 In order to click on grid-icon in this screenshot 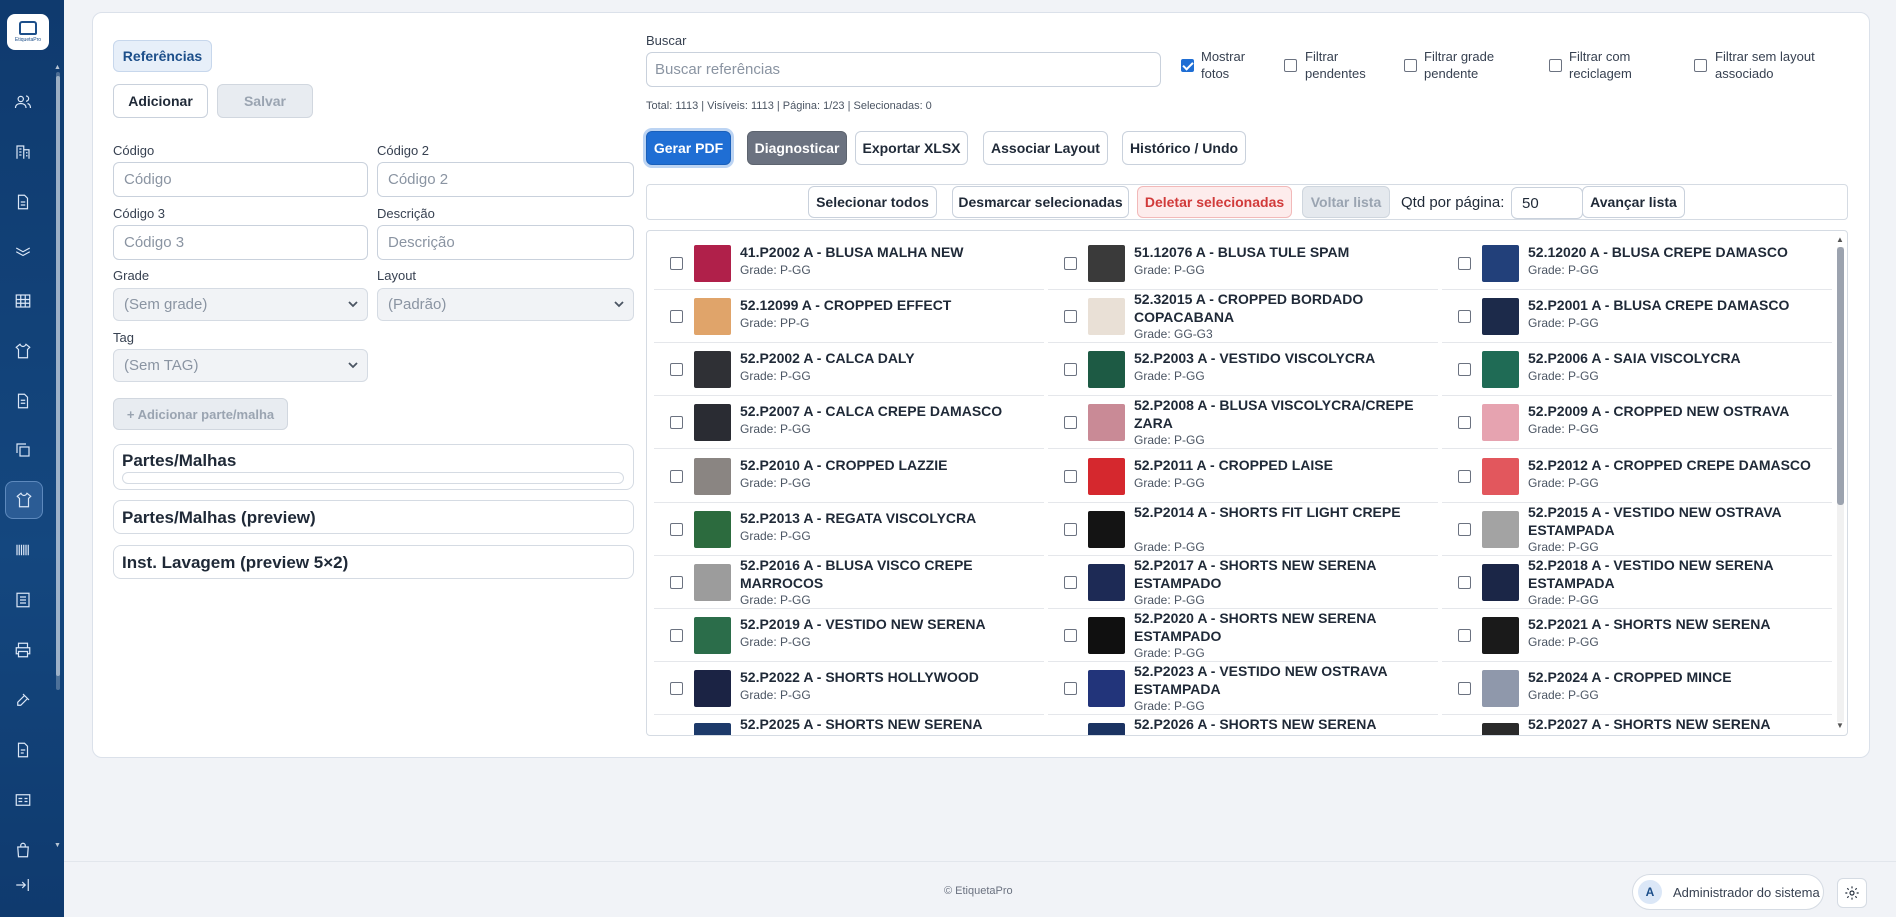, I will do `click(23, 301)`.